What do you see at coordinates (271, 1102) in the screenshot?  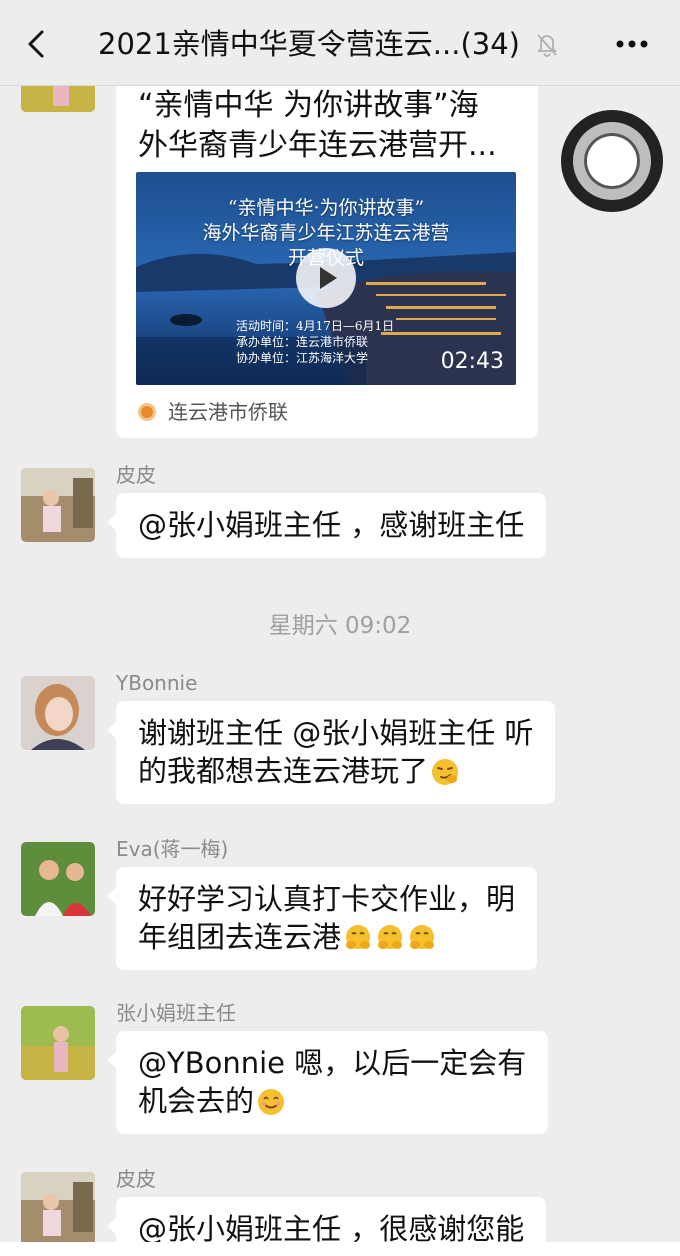 I see `smile-emoji` at bounding box center [271, 1102].